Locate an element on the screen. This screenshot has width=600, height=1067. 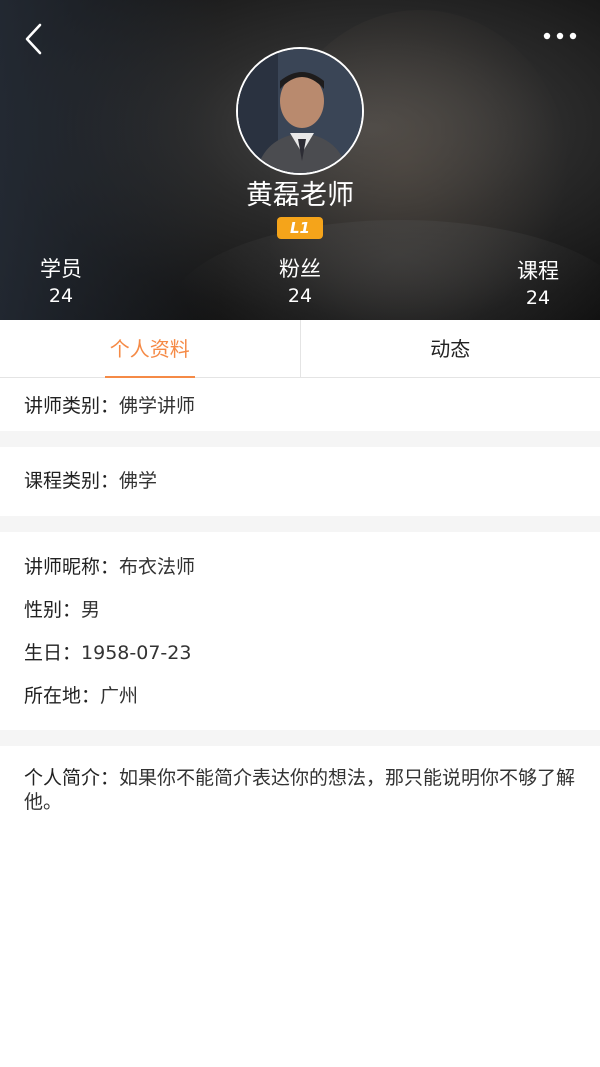
more-button is located at coordinates (560, 36).